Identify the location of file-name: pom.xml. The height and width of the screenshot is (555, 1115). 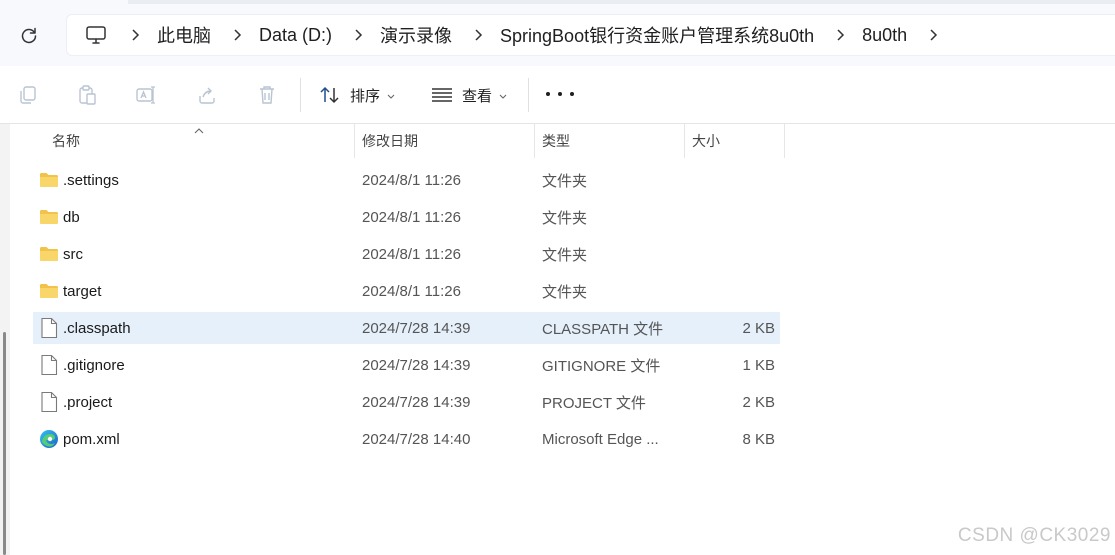
(91, 439).